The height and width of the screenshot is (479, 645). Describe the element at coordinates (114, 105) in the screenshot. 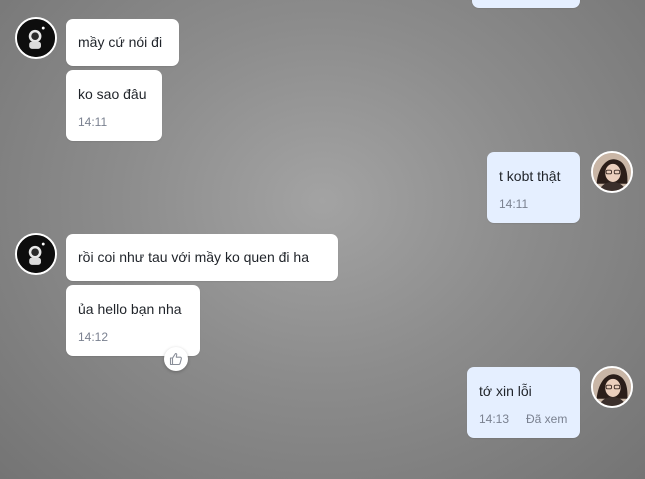

I see `message-bubble-incoming: ko sao đâu 14:11` at that location.